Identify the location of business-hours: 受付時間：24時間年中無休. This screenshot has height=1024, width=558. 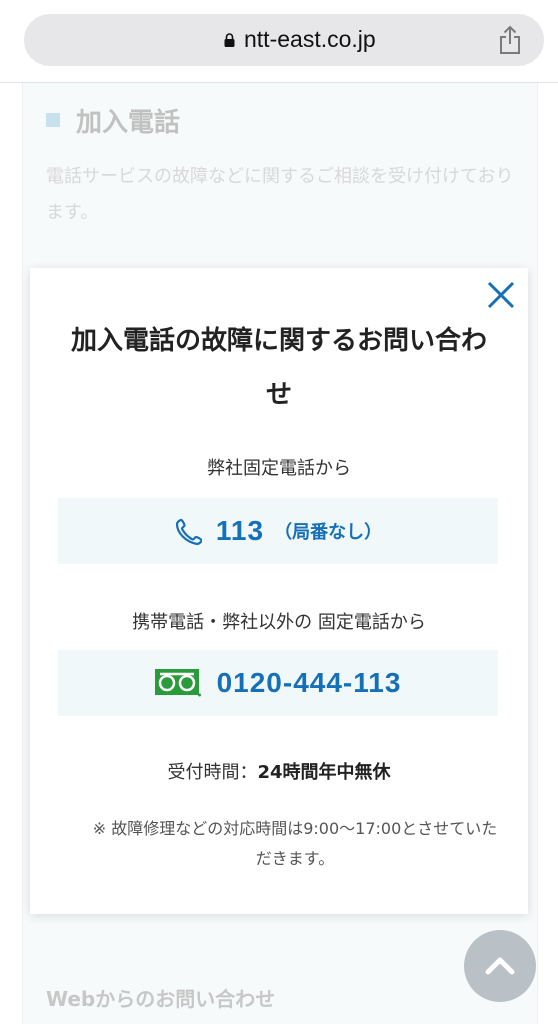
(279, 771).